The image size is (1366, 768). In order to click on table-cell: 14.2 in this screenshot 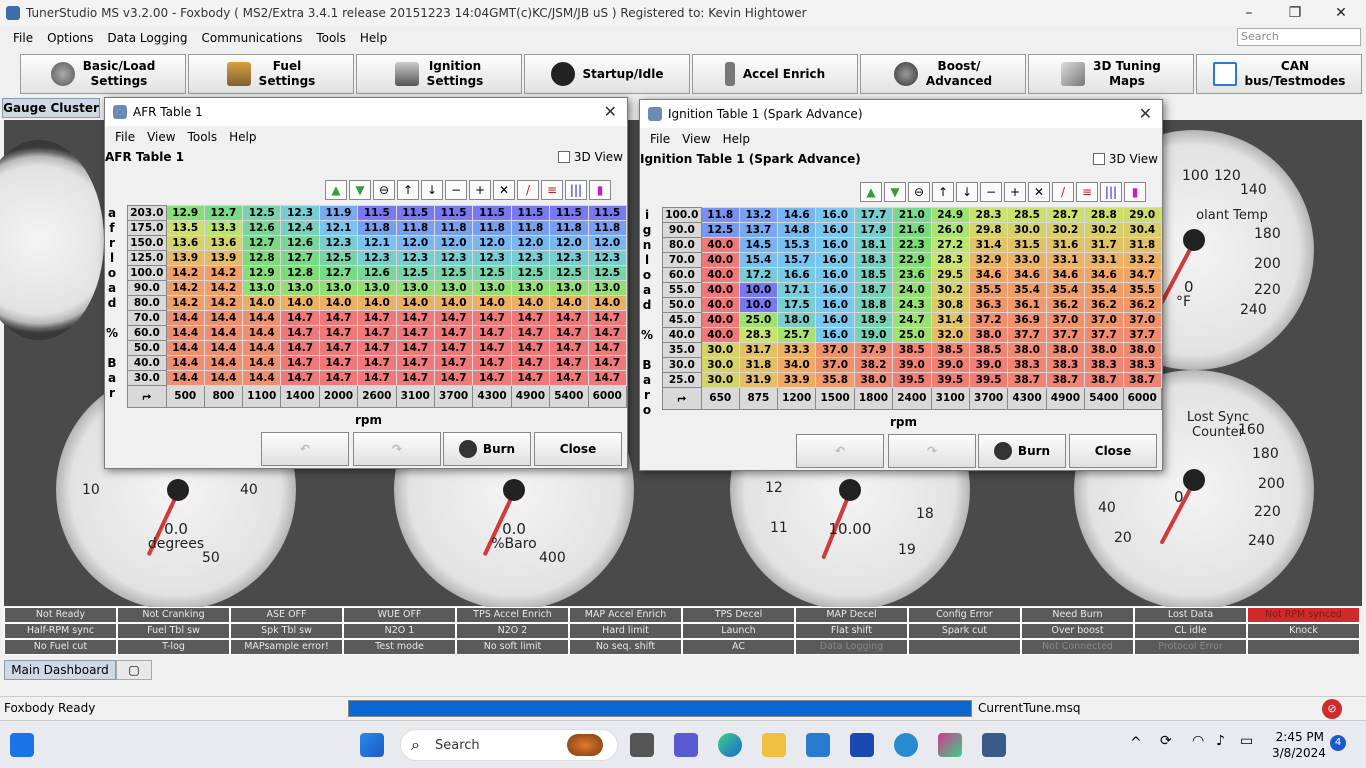, I will do `click(185, 303)`.